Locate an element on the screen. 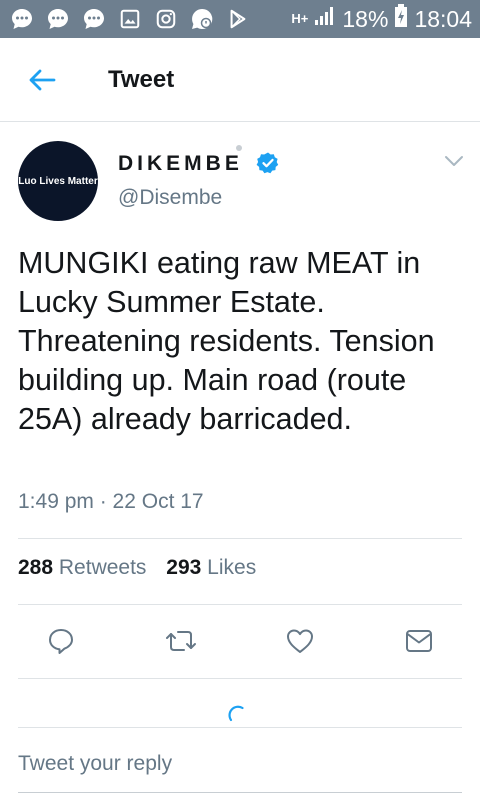 Image resolution: width=480 pixels, height=800 pixels. battery-percent: 18% is located at coordinates (365, 18).